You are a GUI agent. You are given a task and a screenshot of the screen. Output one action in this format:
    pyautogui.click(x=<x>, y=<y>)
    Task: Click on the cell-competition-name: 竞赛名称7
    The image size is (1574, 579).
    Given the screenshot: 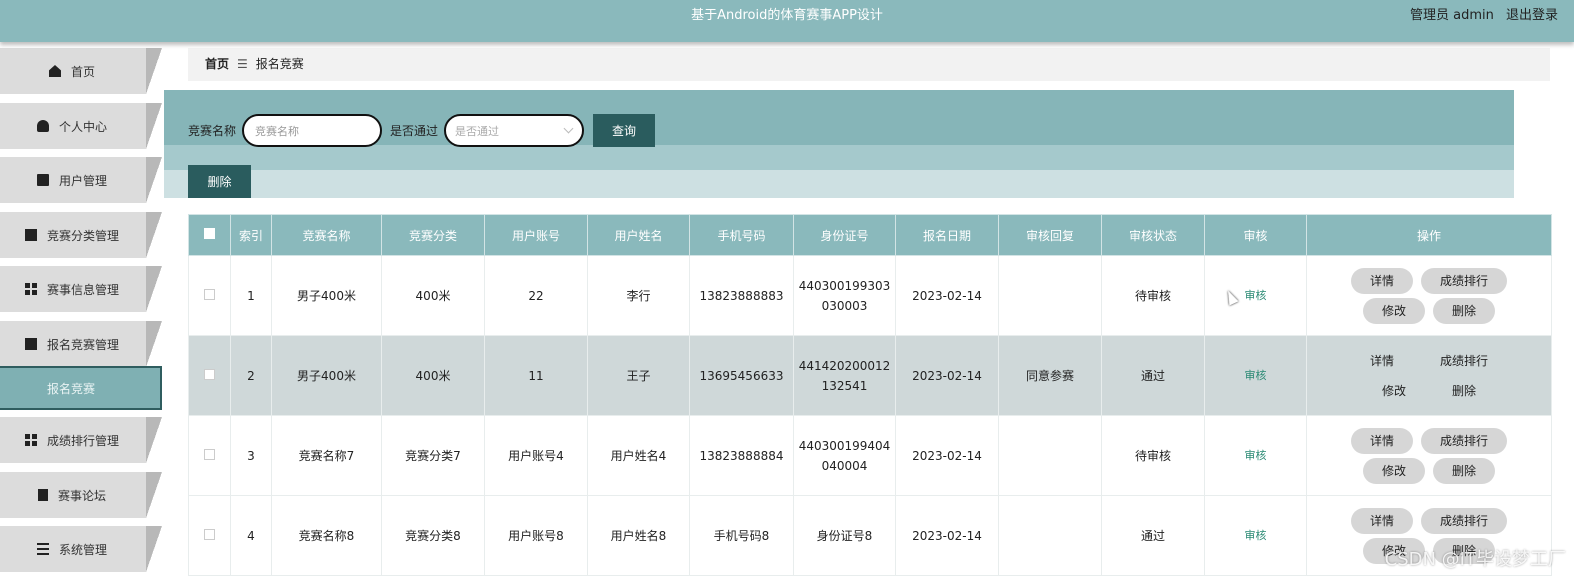 What is the action you would take?
    pyautogui.click(x=326, y=455)
    